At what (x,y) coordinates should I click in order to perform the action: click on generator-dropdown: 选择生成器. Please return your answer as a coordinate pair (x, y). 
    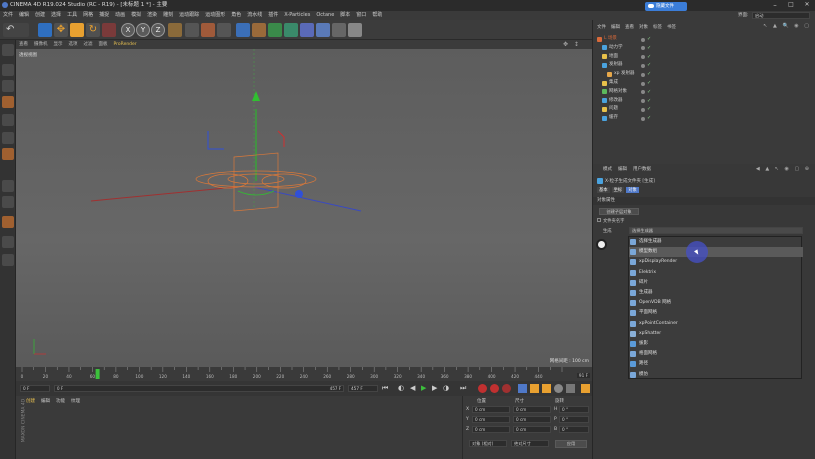
    Looking at the image, I should click on (716, 230).